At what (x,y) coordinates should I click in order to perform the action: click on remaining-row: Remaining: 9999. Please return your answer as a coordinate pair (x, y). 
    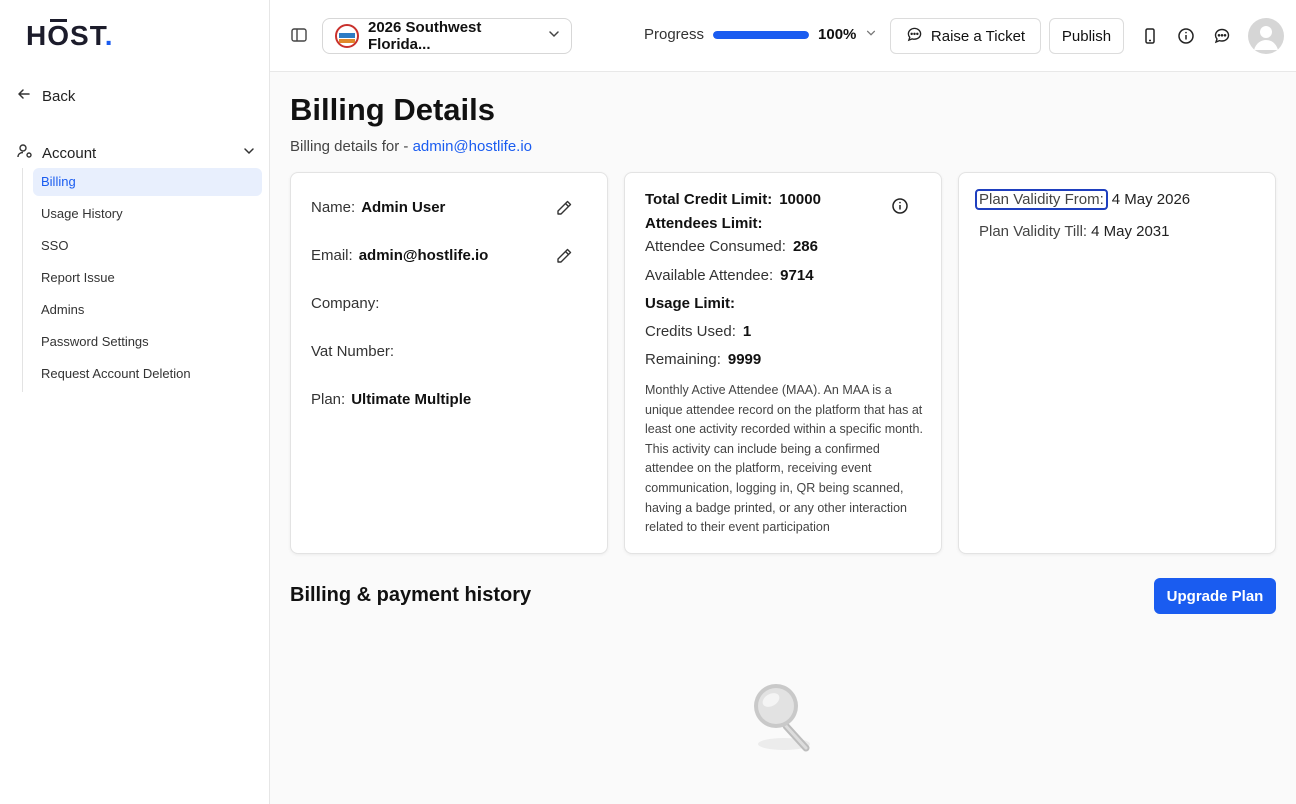
    Looking at the image, I should click on (703, 359).